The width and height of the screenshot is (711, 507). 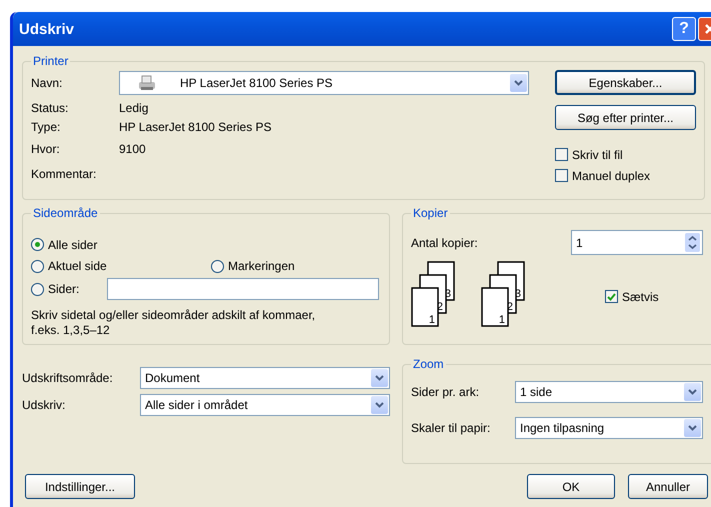 I want to click on hint-text: Skriv sidetal og/eller sideområder adskilt af kommaer, f.eks. 1,3,5–12, so click(x=173, y=323).